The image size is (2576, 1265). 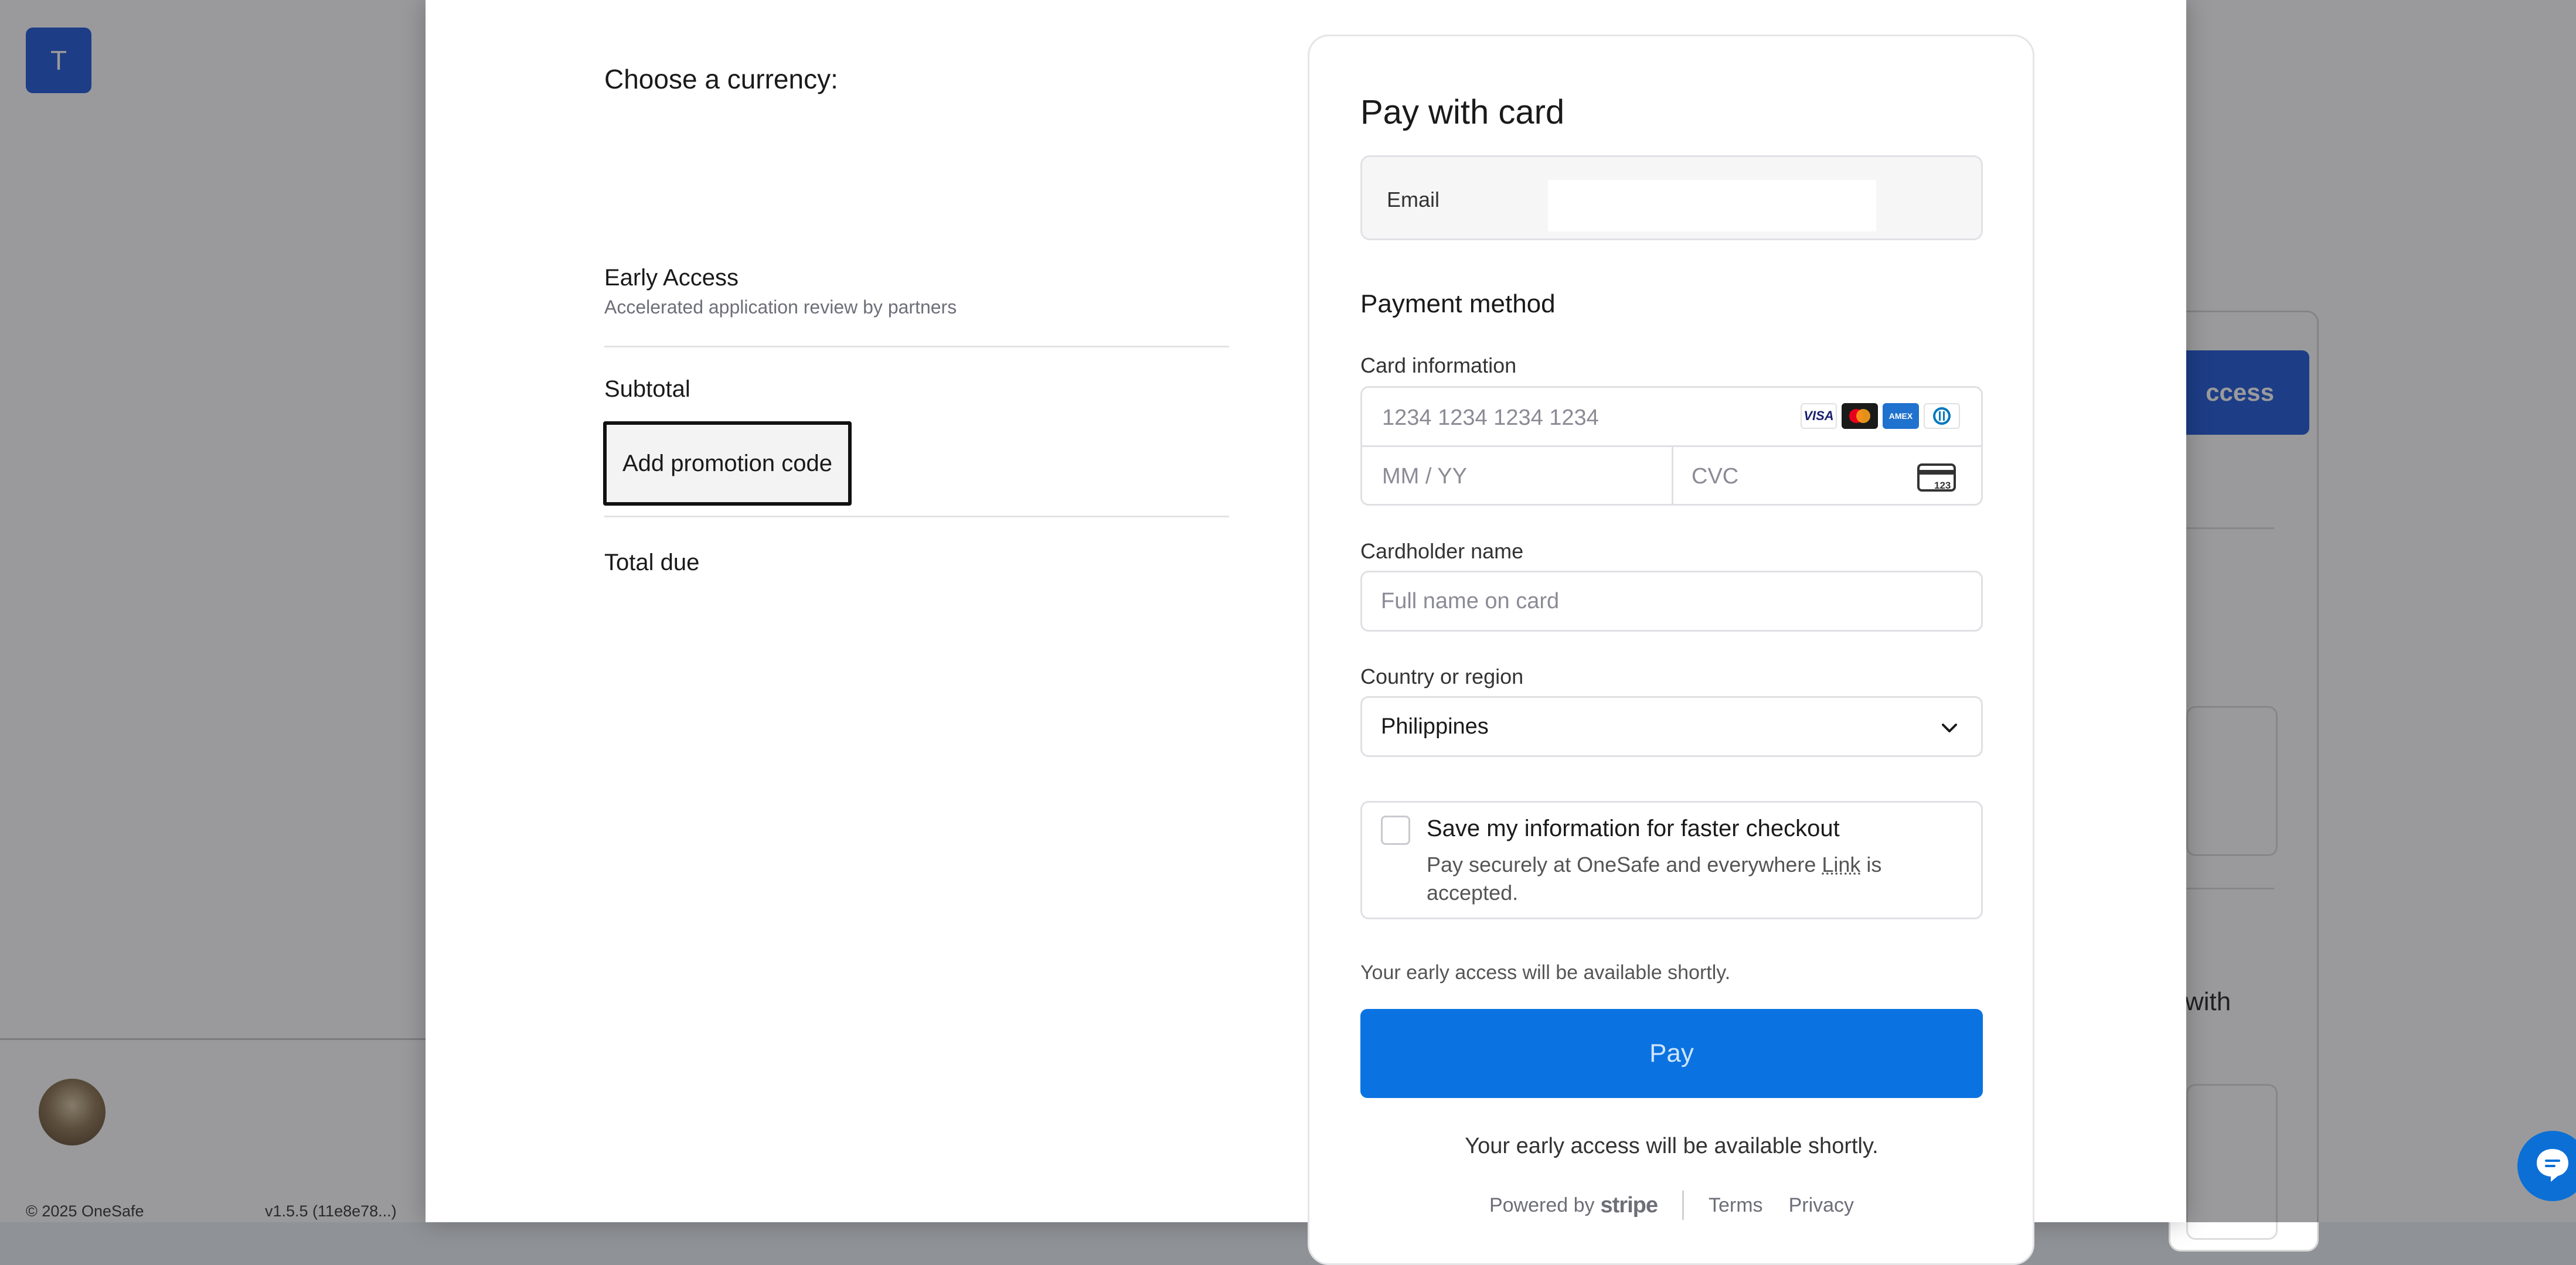 What do you see at coordinates (1671, 1053) in the screenshot?
I see `pay-button: Pay` at bounding box center [1671, 1053].